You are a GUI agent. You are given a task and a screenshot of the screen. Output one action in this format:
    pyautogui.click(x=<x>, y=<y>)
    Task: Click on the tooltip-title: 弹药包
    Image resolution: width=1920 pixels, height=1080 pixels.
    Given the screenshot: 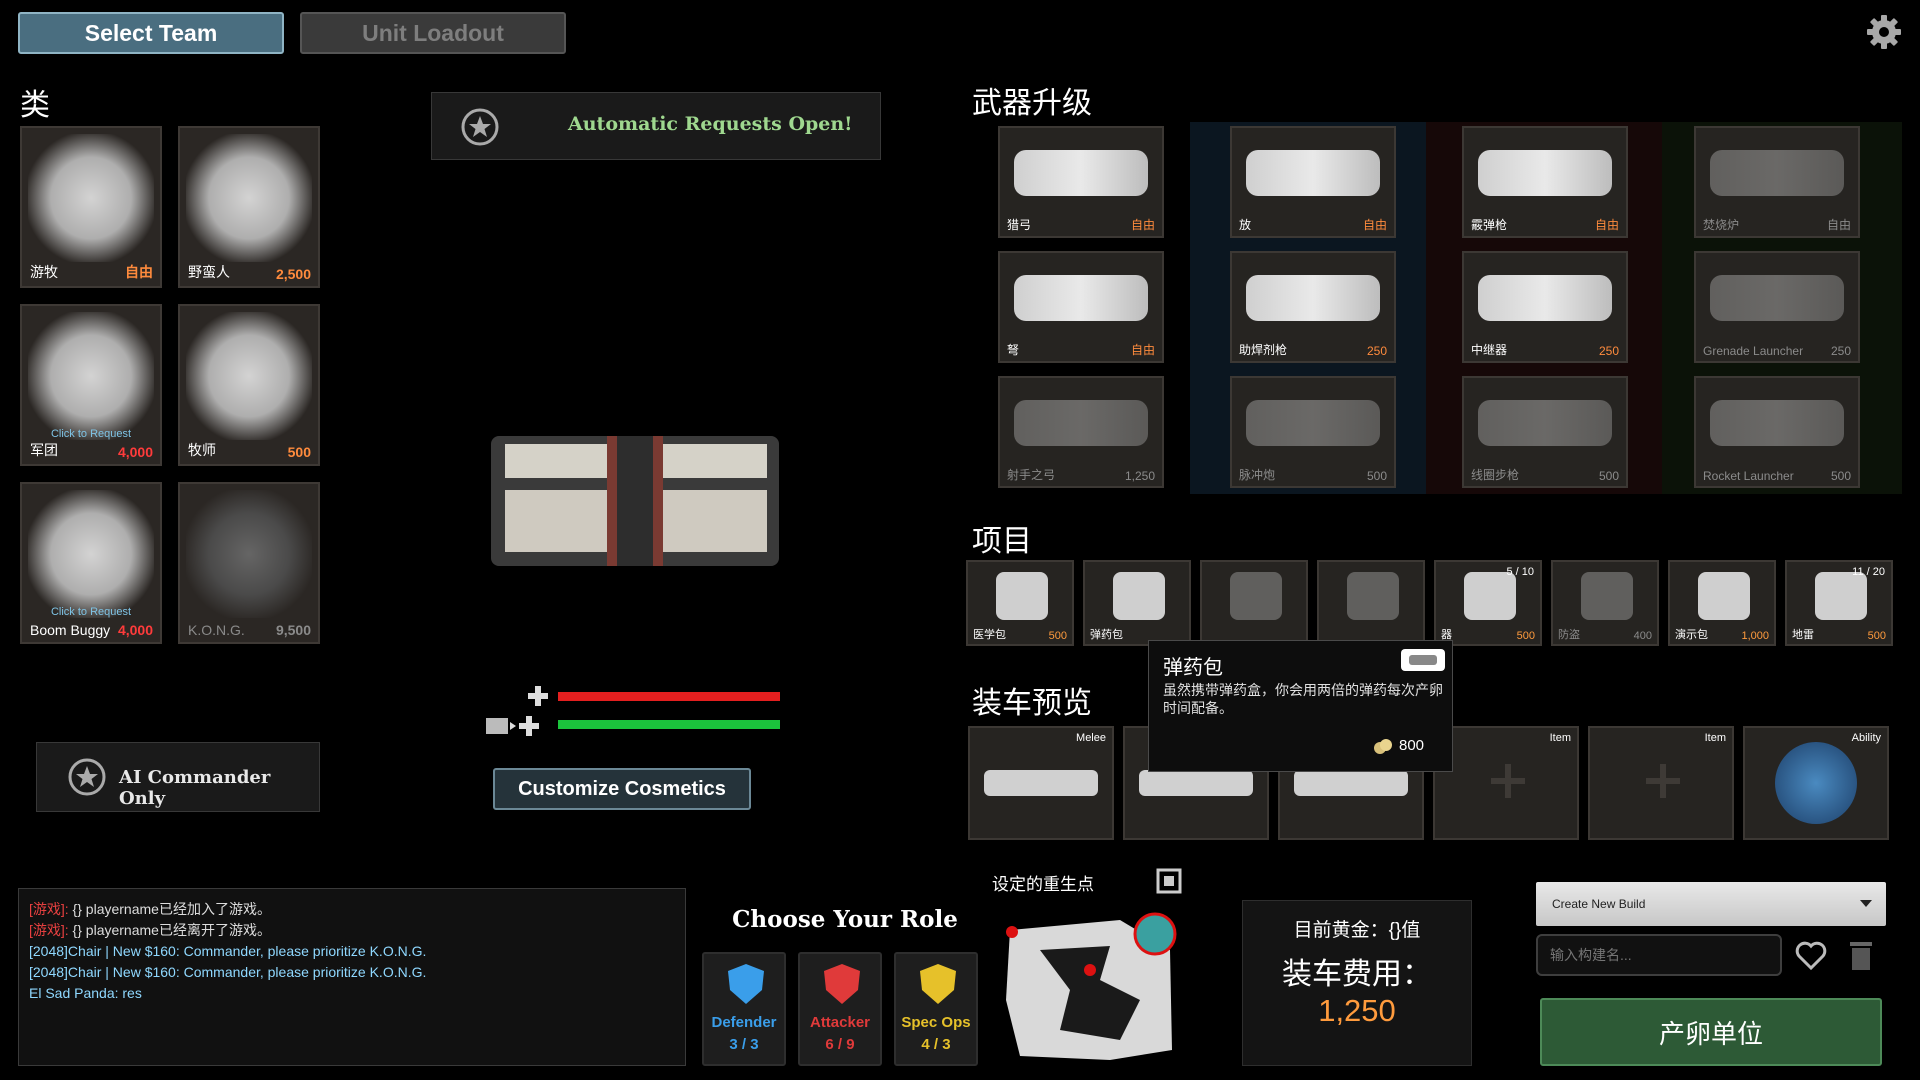 What is the action you would take?
    pyautogui.click(x=1193, y=668)
    